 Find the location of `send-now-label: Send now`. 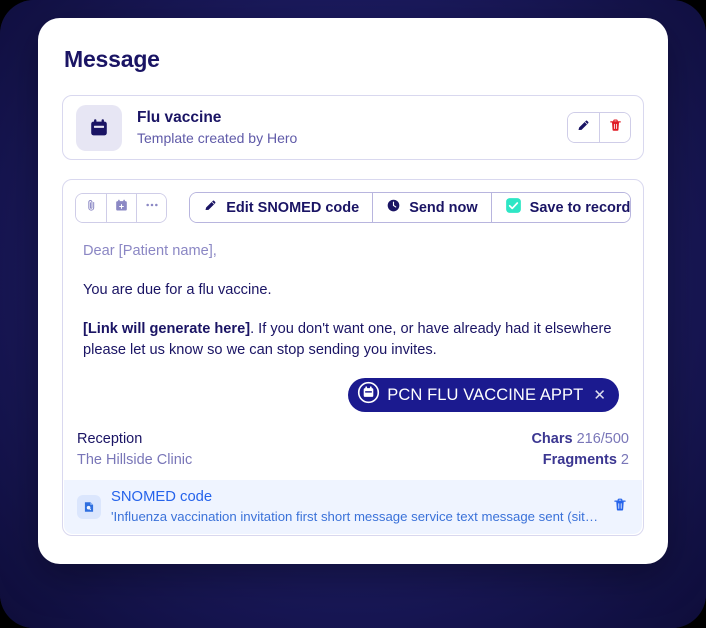

send-now-label: Send now is located at coordinates (443, 207).